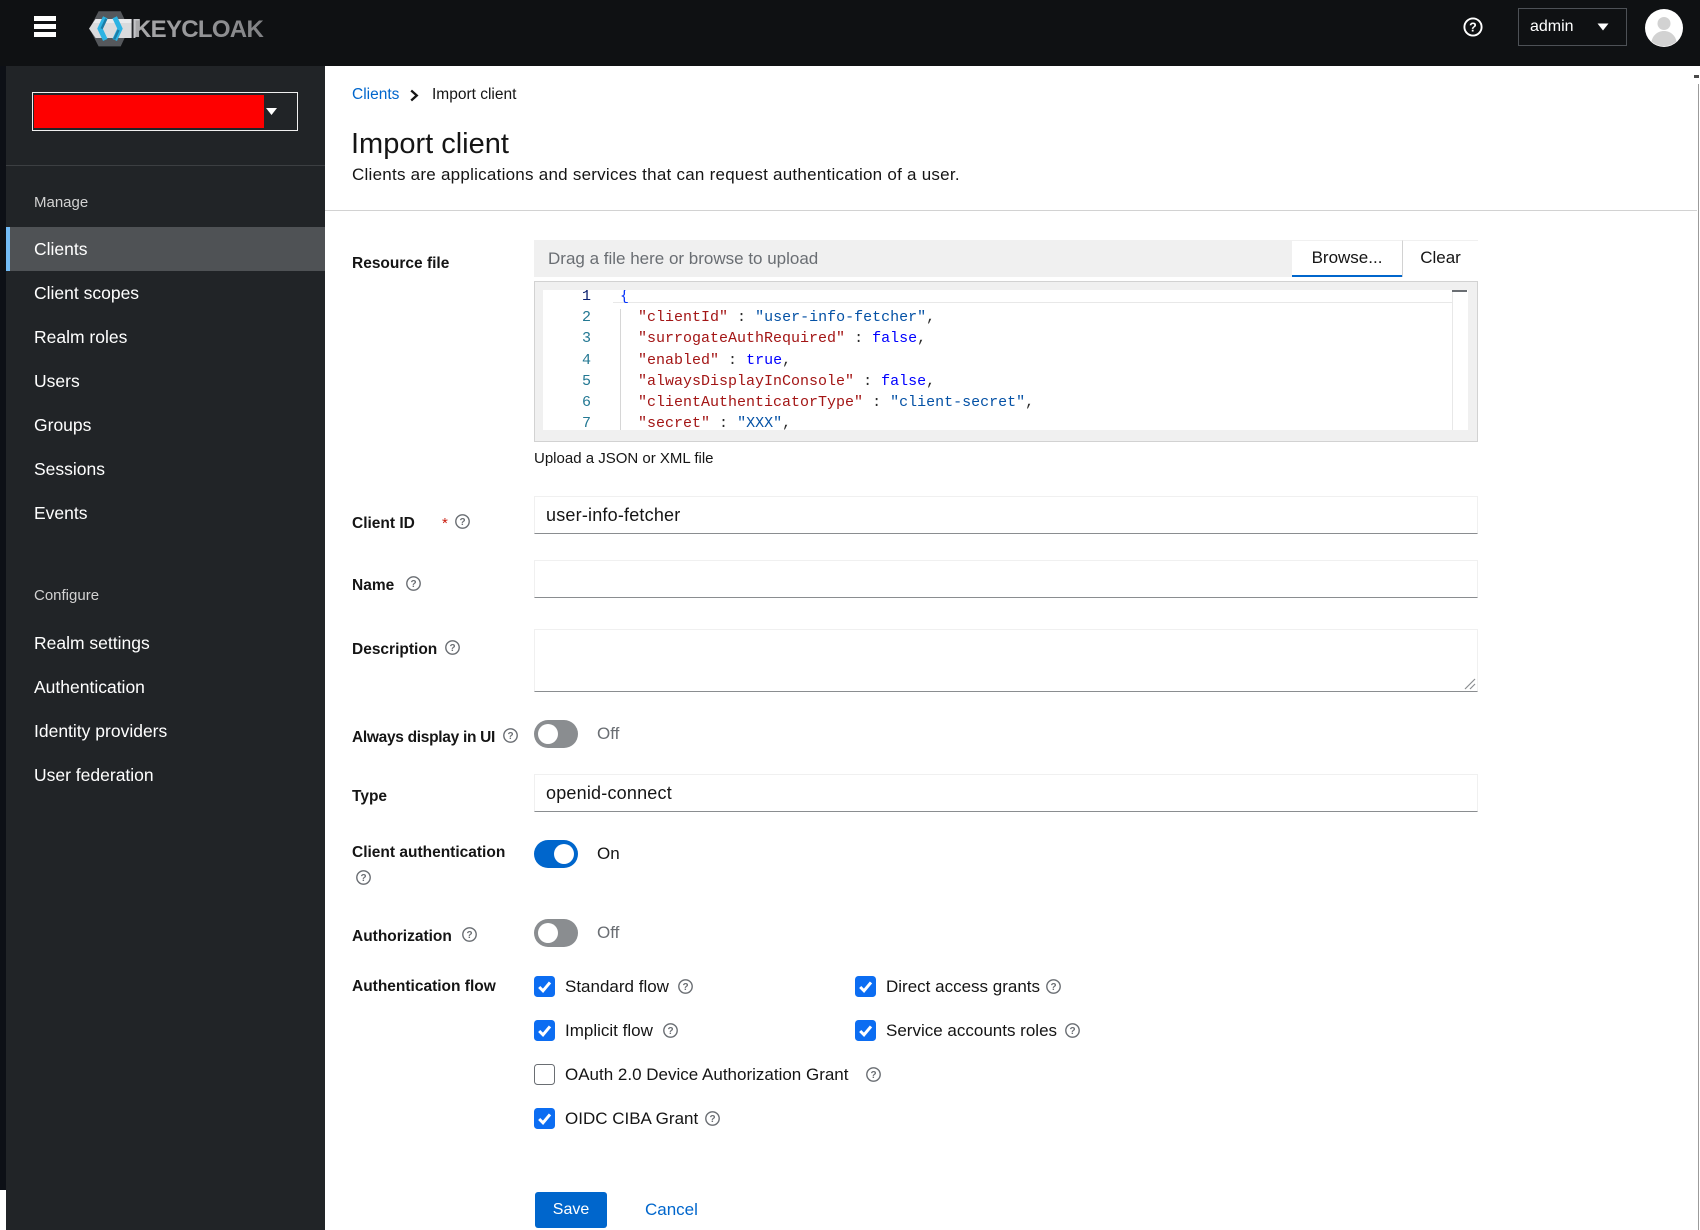 Image resolution: width=1700 pixels, height=1230 pixels. I want to click on svg-text: KEYCLOAK, so click(199, 29).